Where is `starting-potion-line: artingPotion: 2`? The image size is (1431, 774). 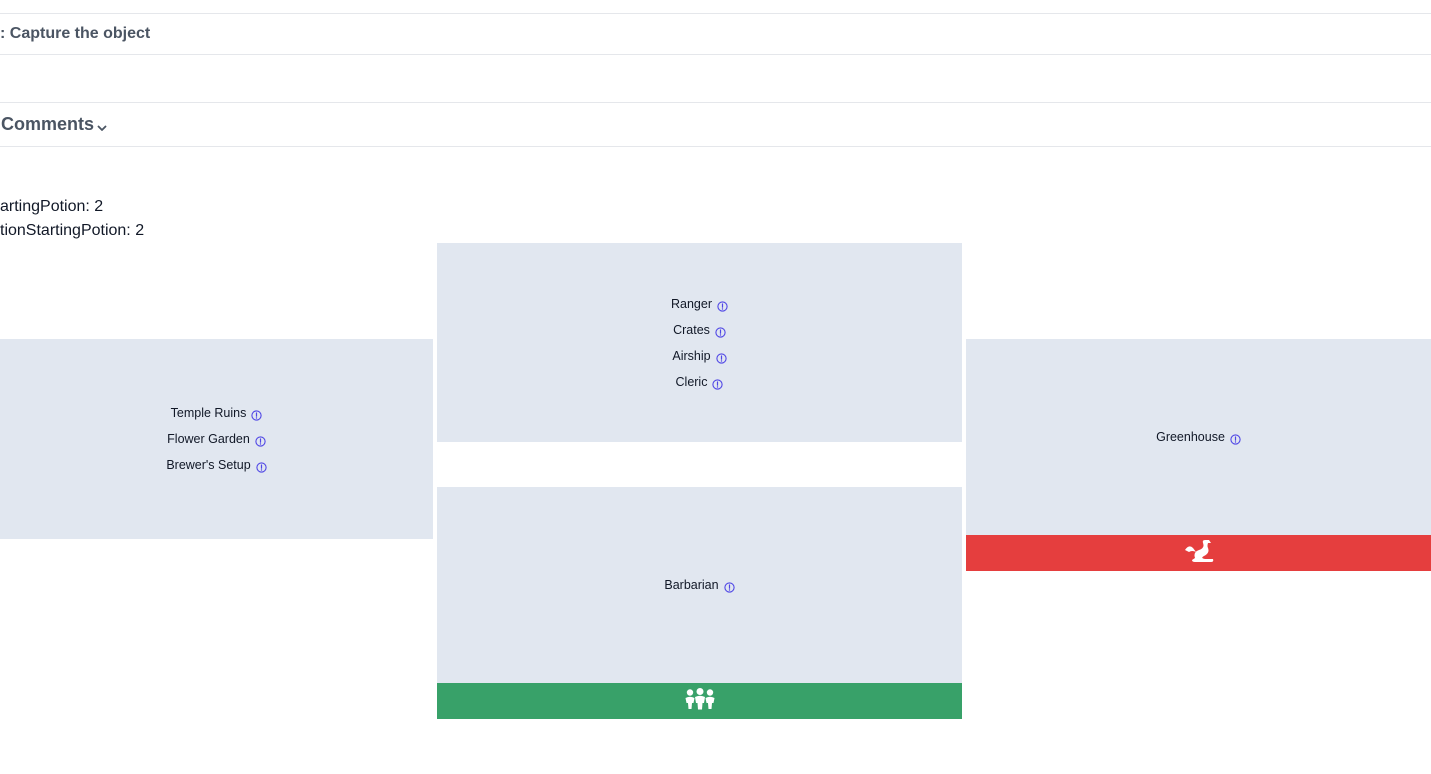
starting-potion-line: artingPotion: 2 is located at coordinates (52, 206).